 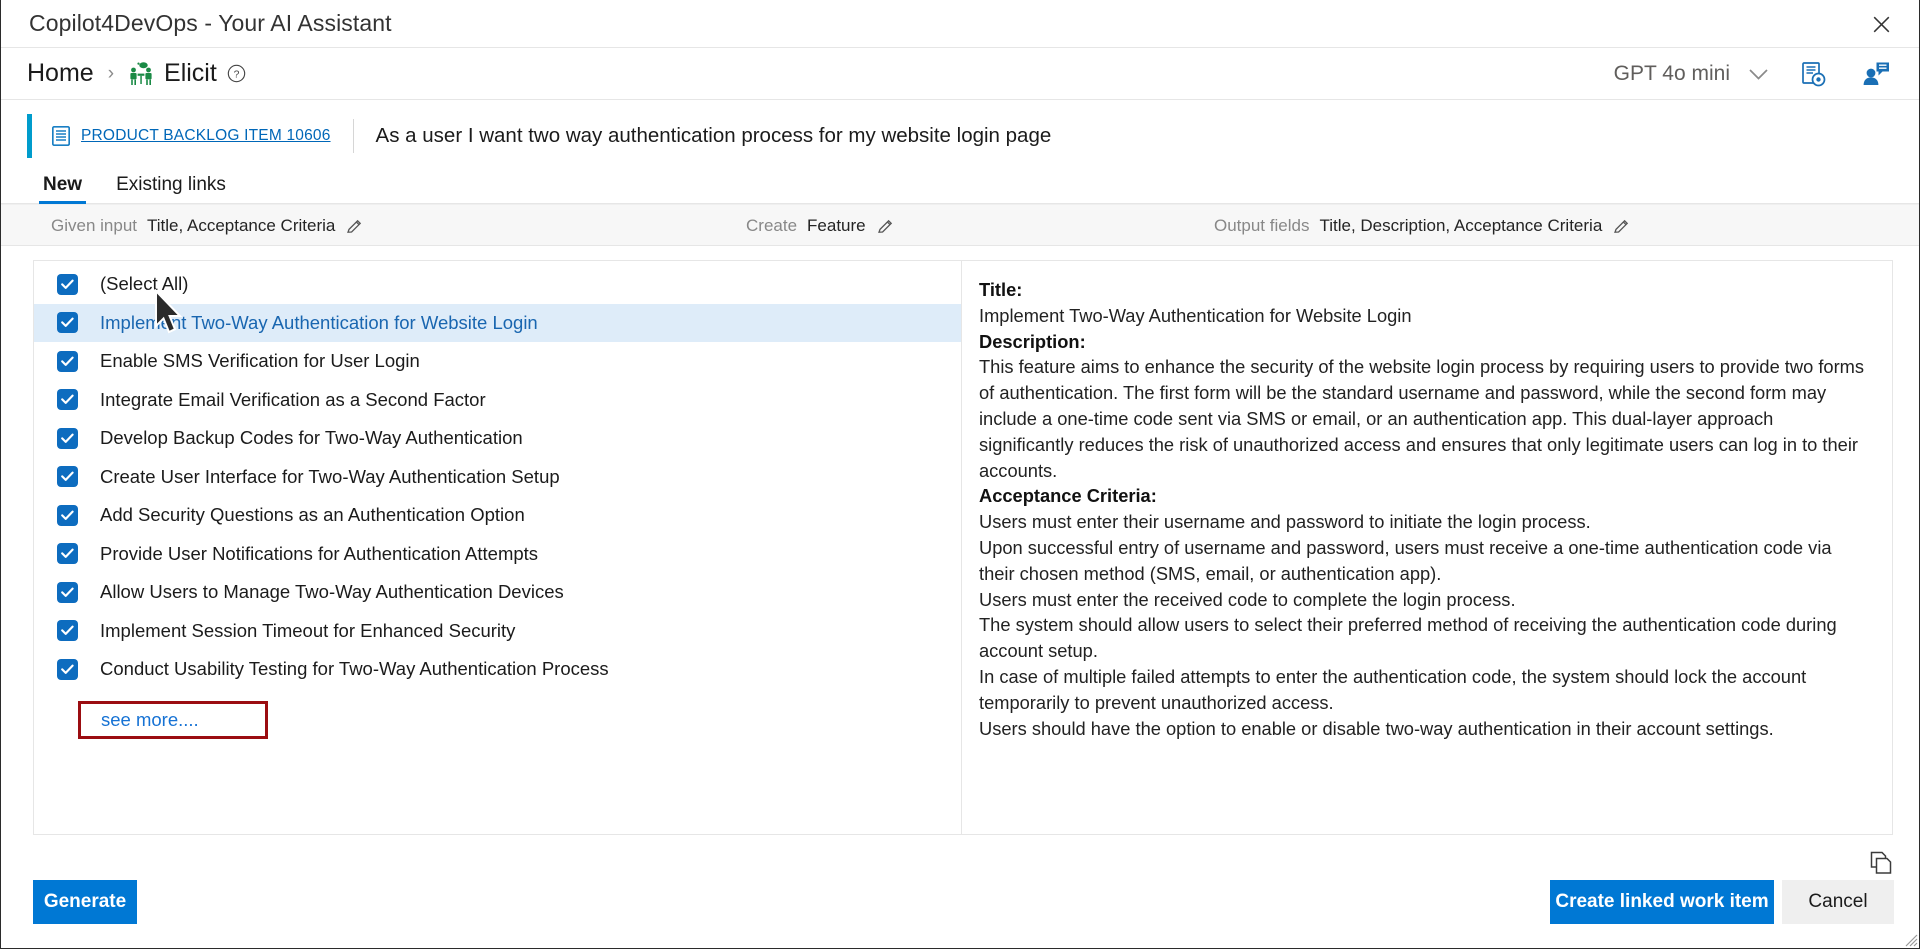 What do you see at coordinates (94, 225) in the screenshot?
I see `given-input-label: Given input` at bounding box center [94, 225].